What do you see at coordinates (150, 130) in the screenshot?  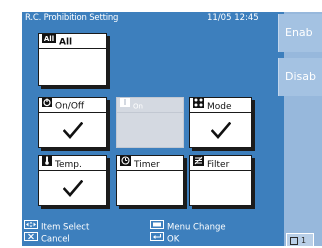 I see `card-on-body` at bounding box center [150, 130].